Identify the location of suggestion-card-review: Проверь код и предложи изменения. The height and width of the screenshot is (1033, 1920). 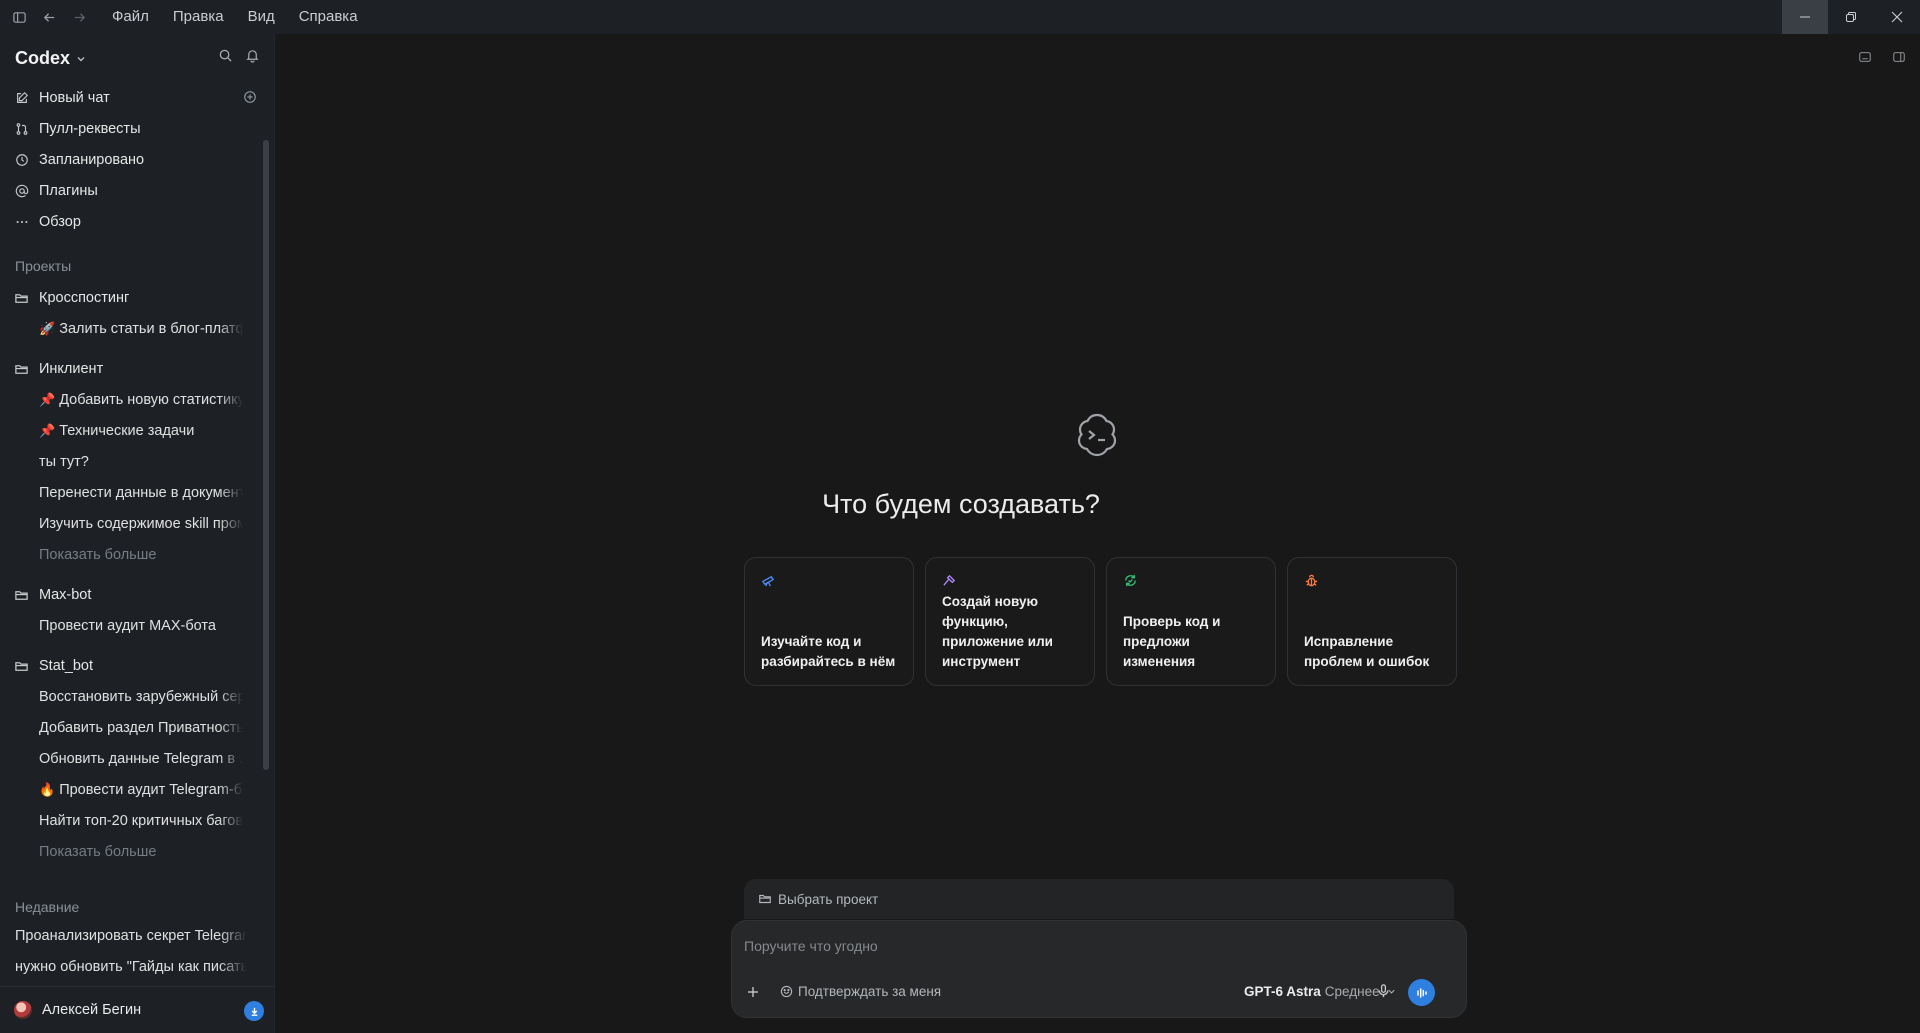
(1191, 621).